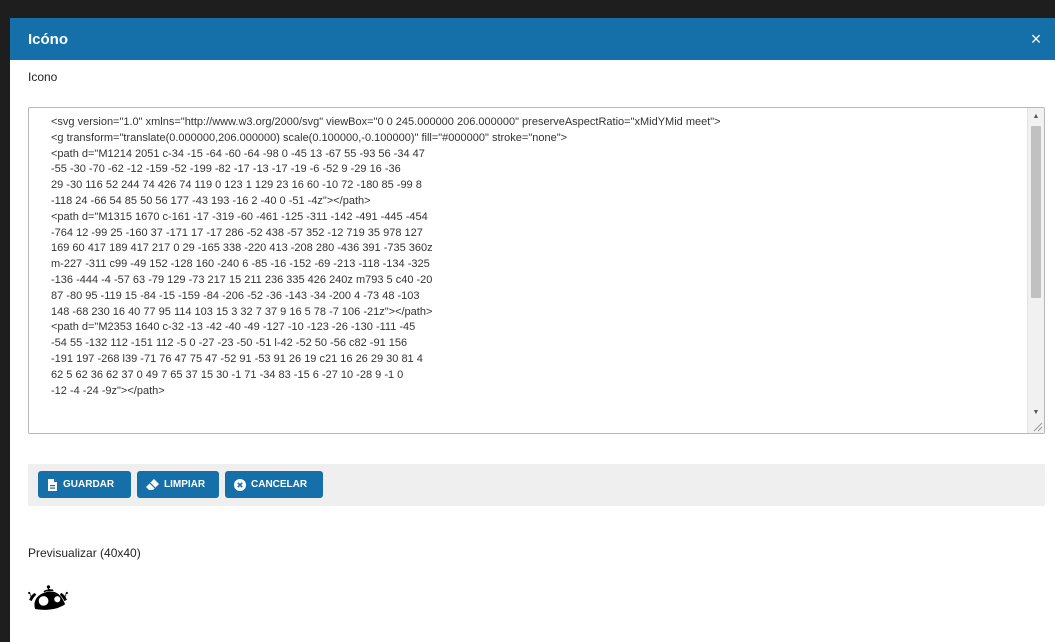 Image resolution: width=1055 pixels, height=642 pixels. I want to click on save-button-label: GUARDAR, so click(89, 484).